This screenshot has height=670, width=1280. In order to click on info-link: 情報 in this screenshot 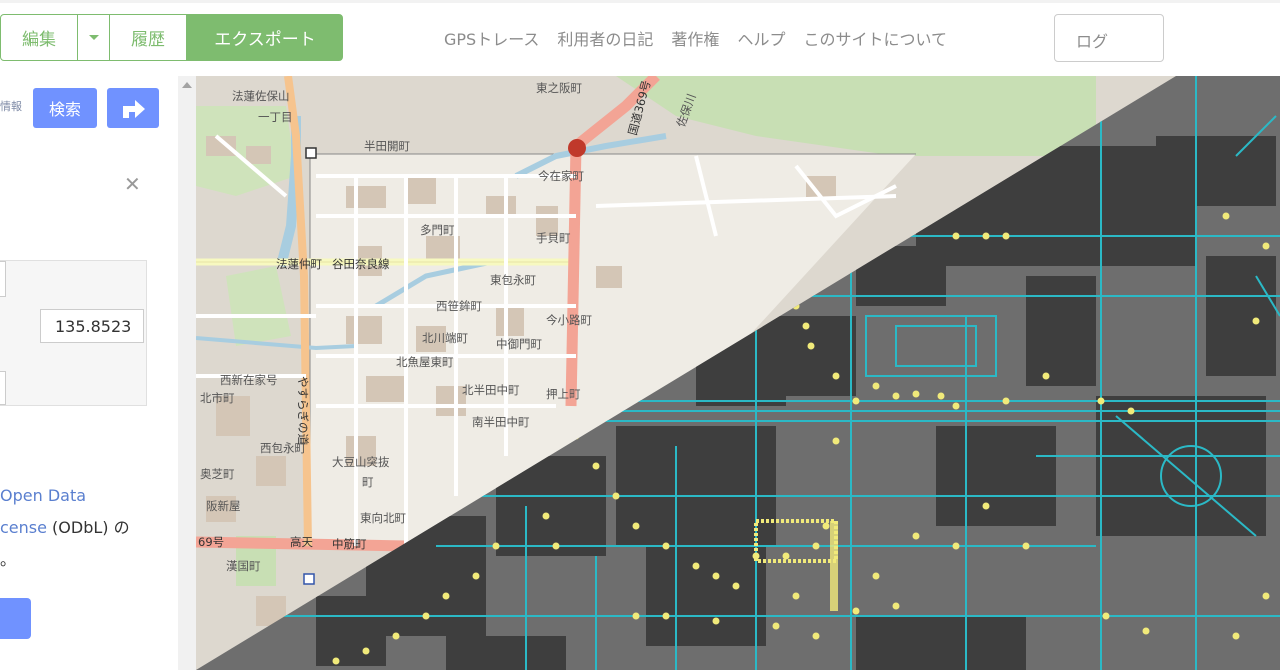, I will do `click(11, 106)`.